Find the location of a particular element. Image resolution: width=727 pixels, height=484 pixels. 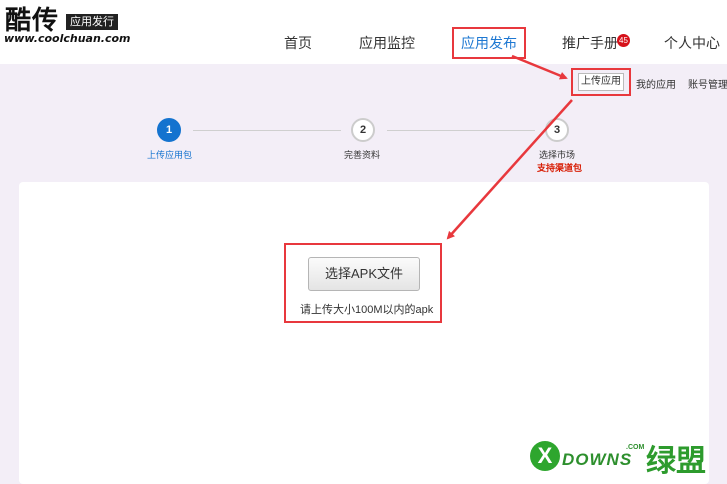

watermark-cn: 绿盟 is located at coordinates (676, 461).